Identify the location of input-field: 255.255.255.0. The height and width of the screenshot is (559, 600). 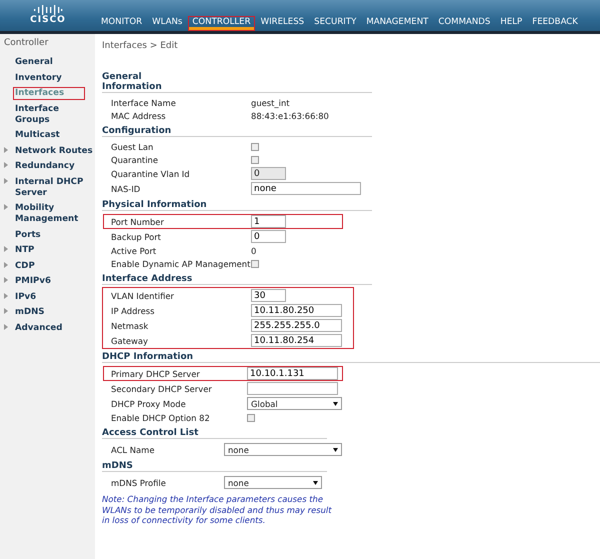
(296, 325).